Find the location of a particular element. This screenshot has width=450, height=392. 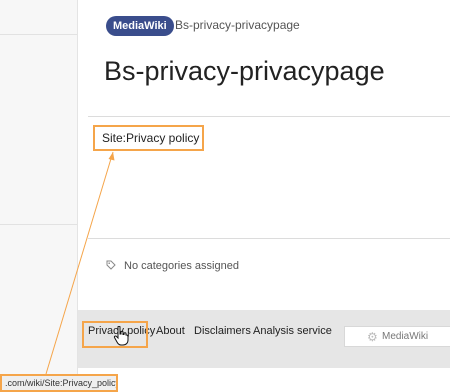

namespace-badge: MediaWiki is located at coordinates (140, 26).